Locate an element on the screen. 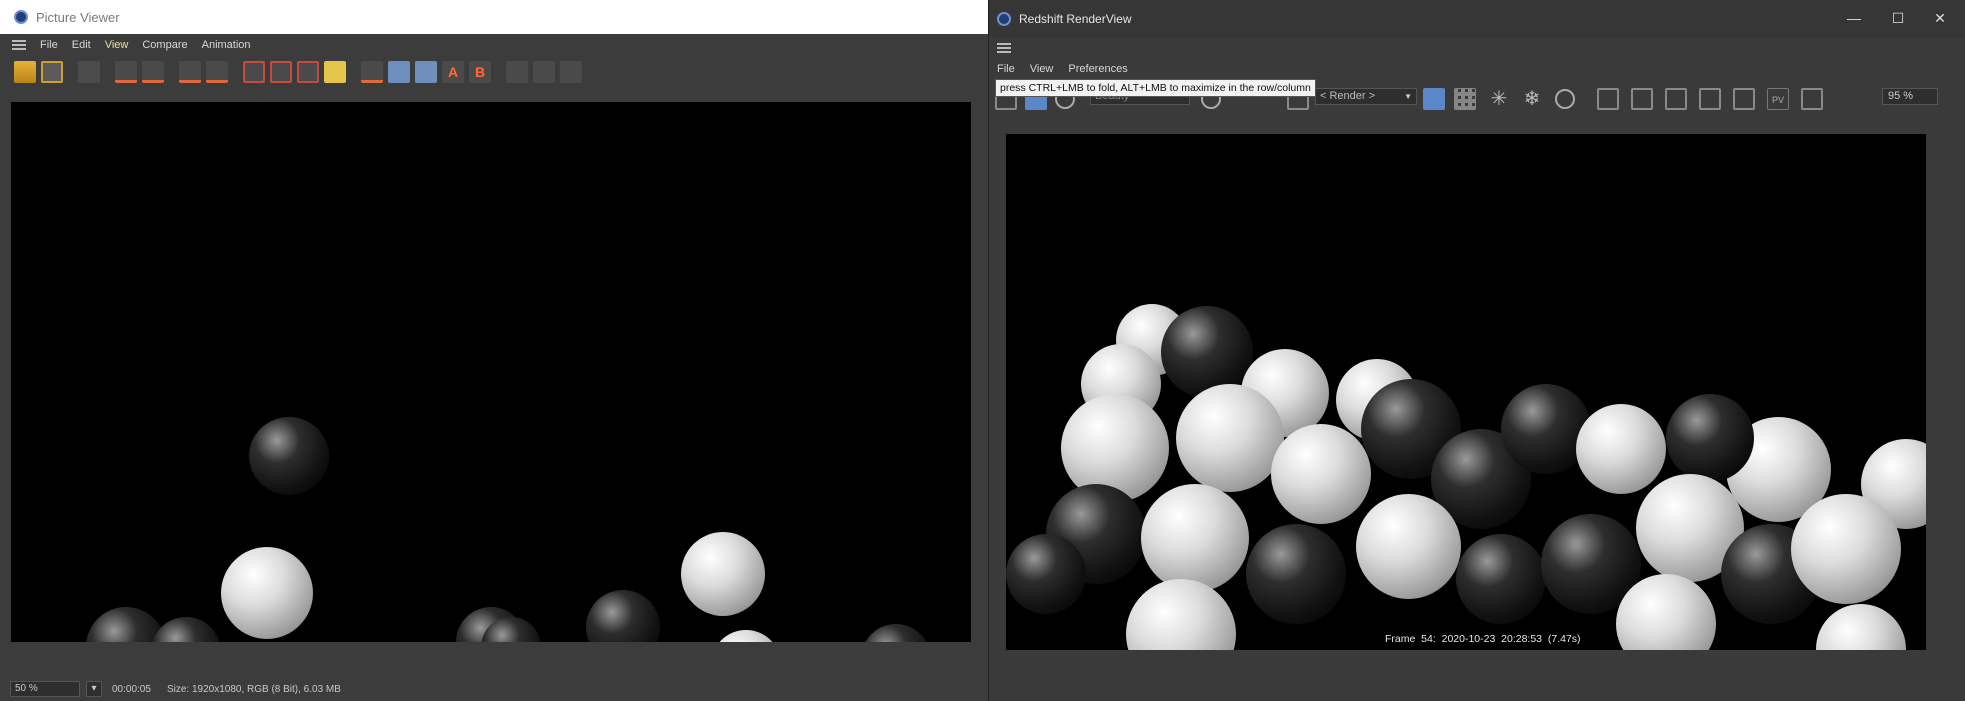  picture-viewer-toolbar: A B is located at coordinates (494, 72).